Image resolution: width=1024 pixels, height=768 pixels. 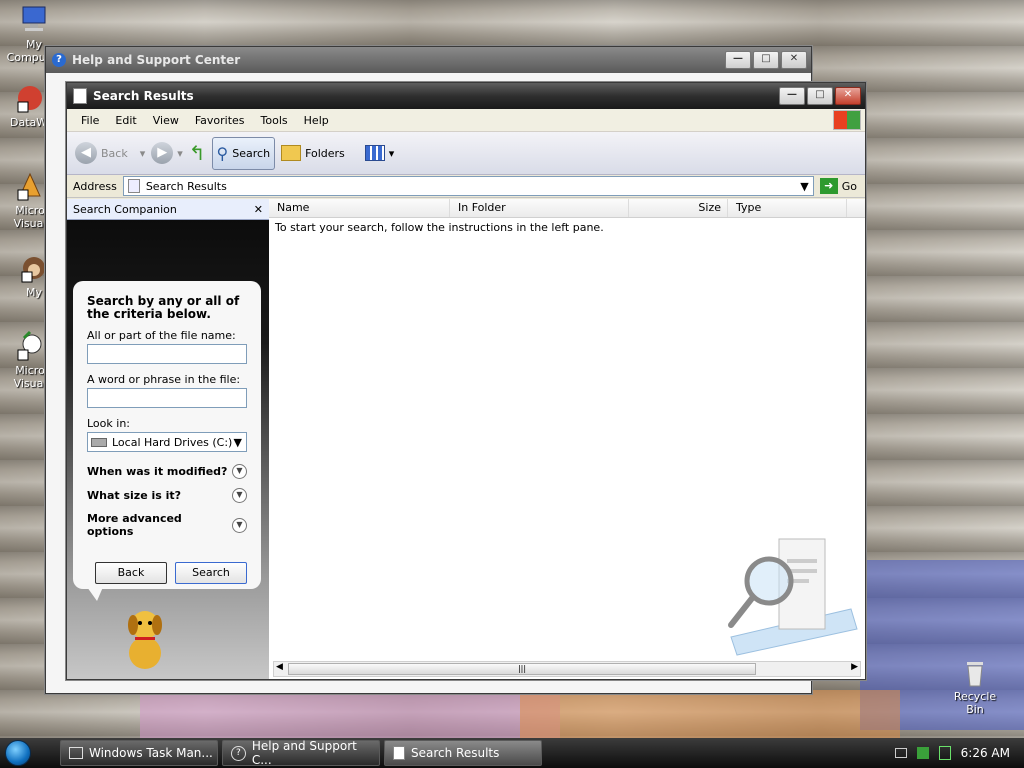 I want to click on computer-icon, so click(x=34, y=20).